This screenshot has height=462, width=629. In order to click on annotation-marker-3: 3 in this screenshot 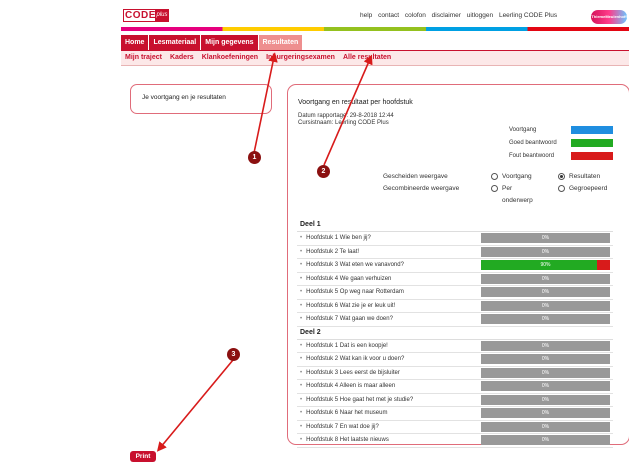, I will do `click(233, 354)`.